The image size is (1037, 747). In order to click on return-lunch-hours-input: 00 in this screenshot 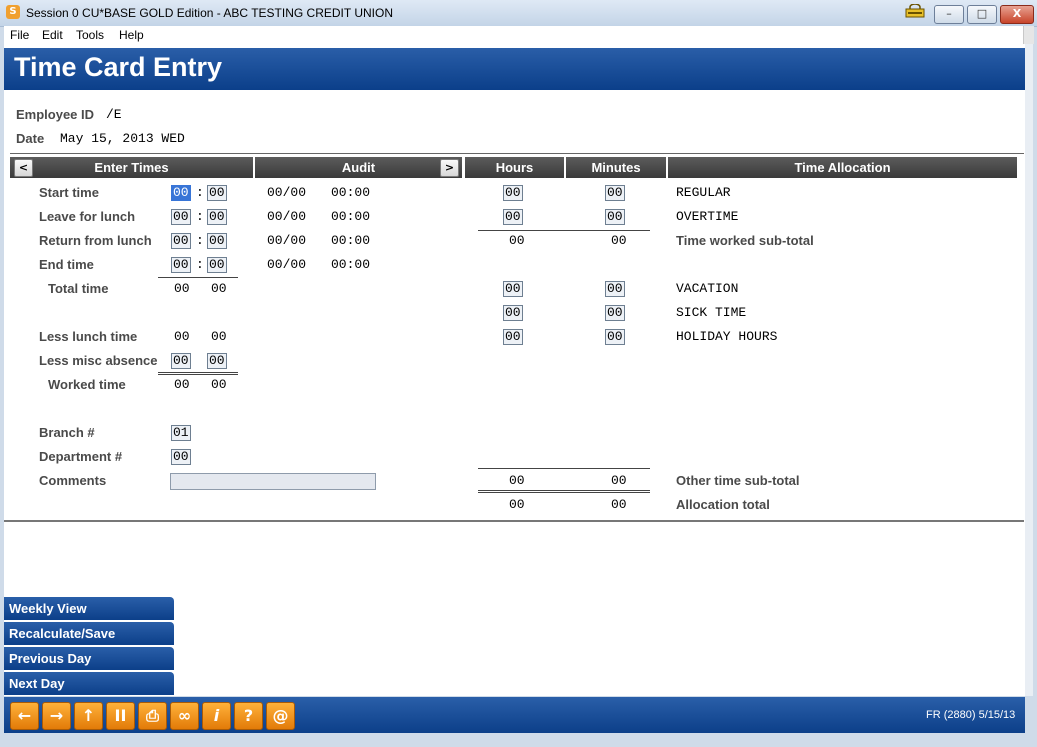, I will do `click(181, 241)`.